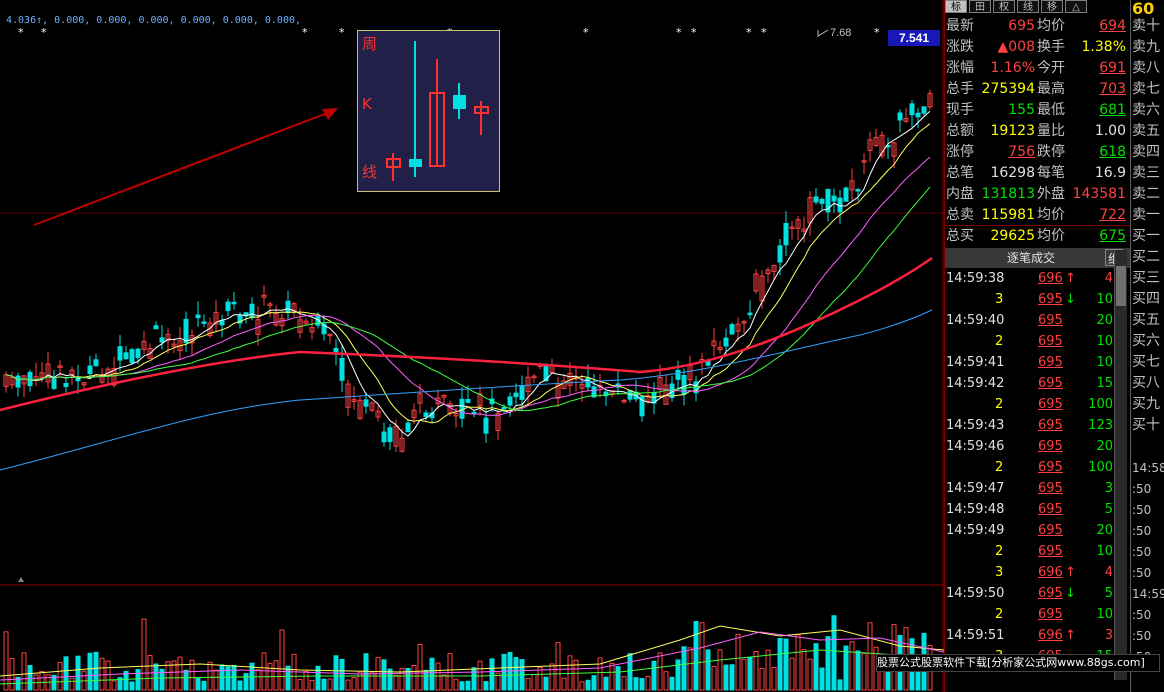  I want to click on quote-value: 722, so click(1112, 215).